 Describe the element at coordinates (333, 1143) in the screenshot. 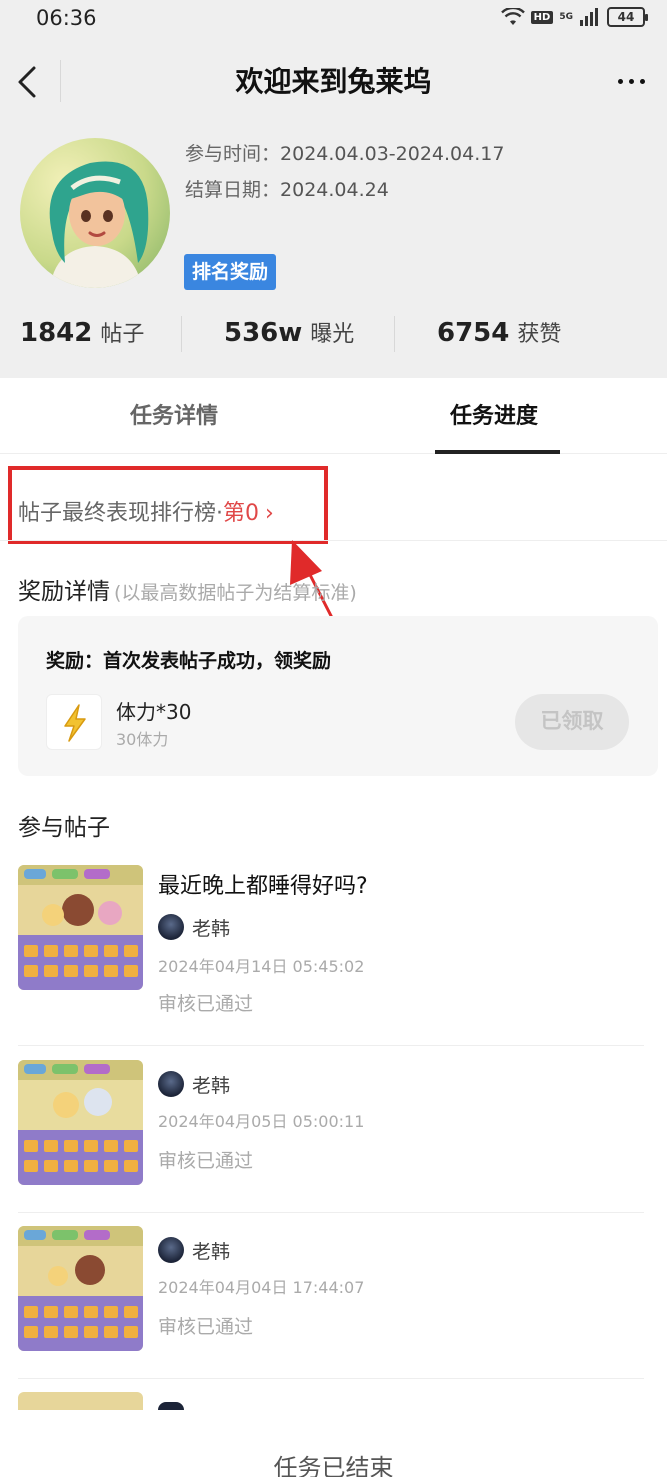

I see `post-item: 老韩 2024年04月05日 05:00:11 审核已通过` at that location.